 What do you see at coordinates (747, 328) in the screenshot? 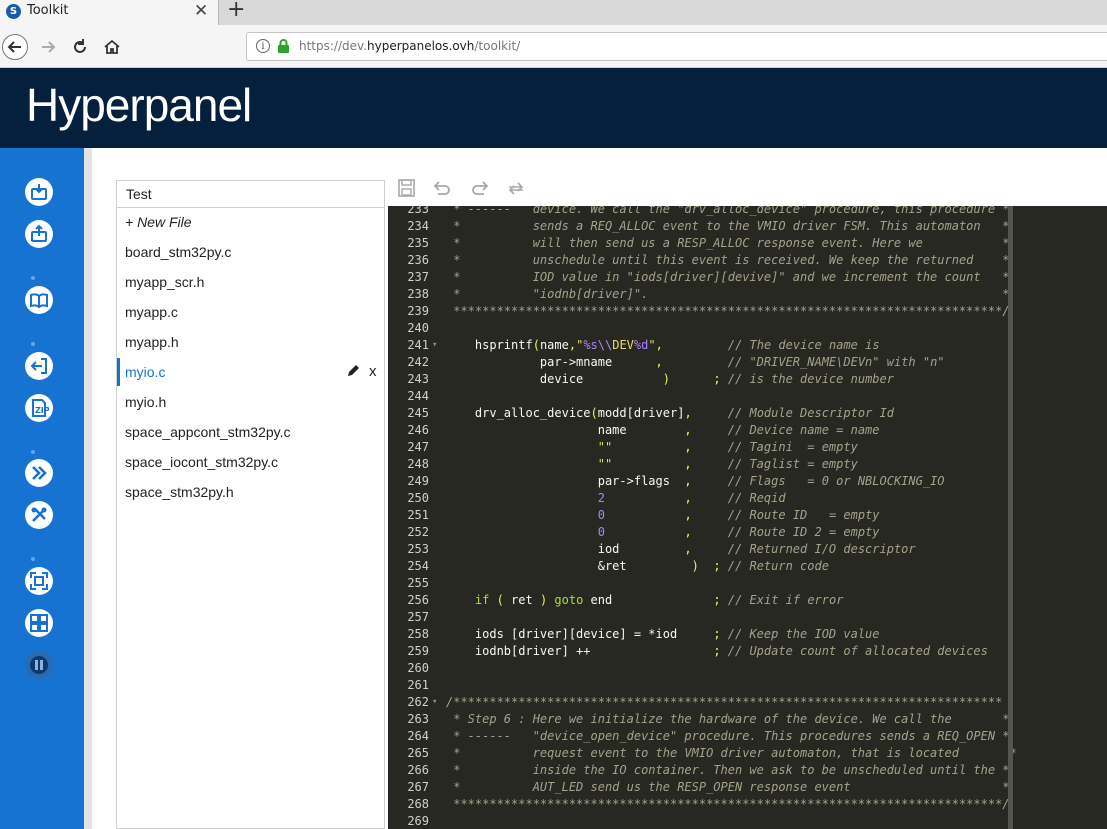
I see `code-line: 240` at bounding box center [747, 328].